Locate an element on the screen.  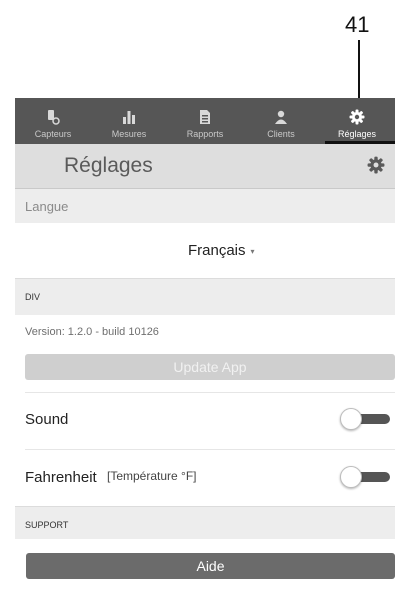
section-div: DIV is located at coordinates (205, 296).